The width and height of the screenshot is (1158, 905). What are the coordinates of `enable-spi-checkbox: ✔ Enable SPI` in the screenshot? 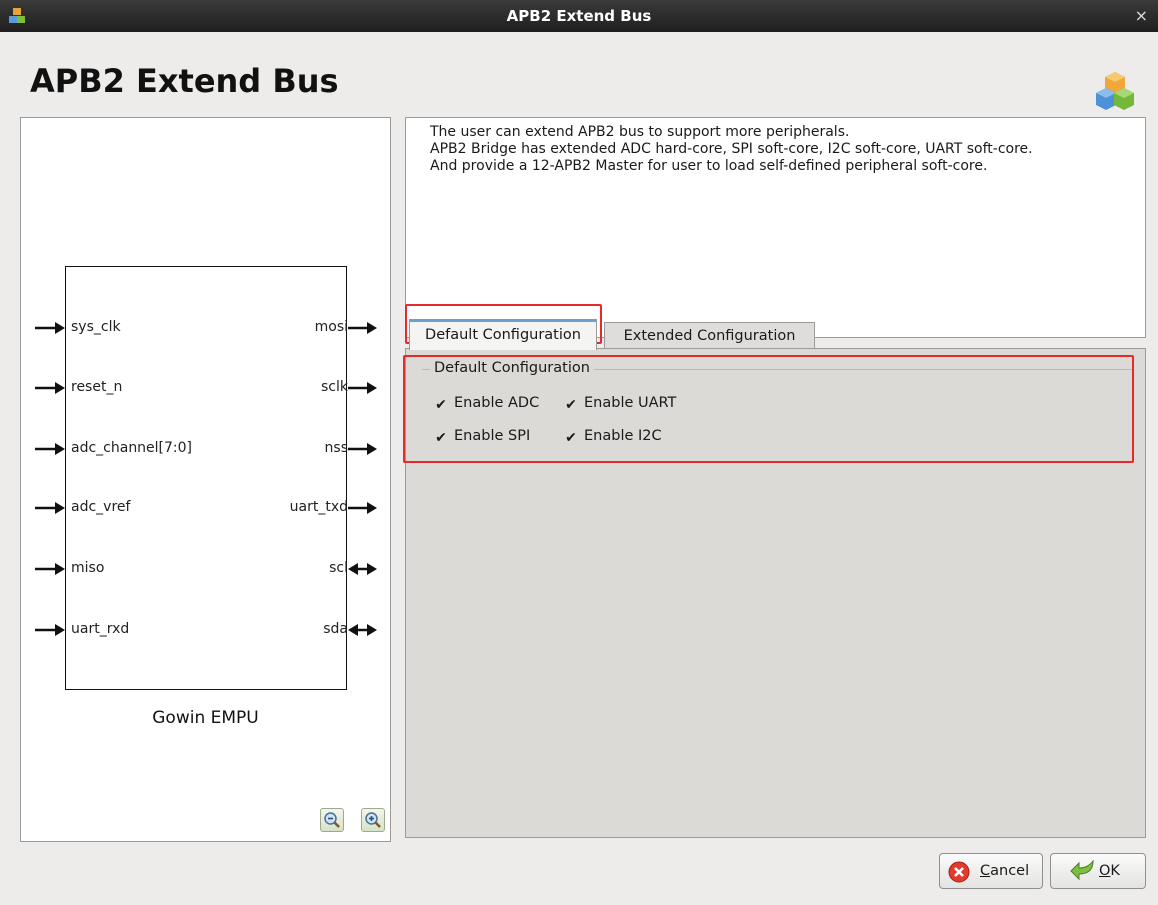 It's located at (482, 437).